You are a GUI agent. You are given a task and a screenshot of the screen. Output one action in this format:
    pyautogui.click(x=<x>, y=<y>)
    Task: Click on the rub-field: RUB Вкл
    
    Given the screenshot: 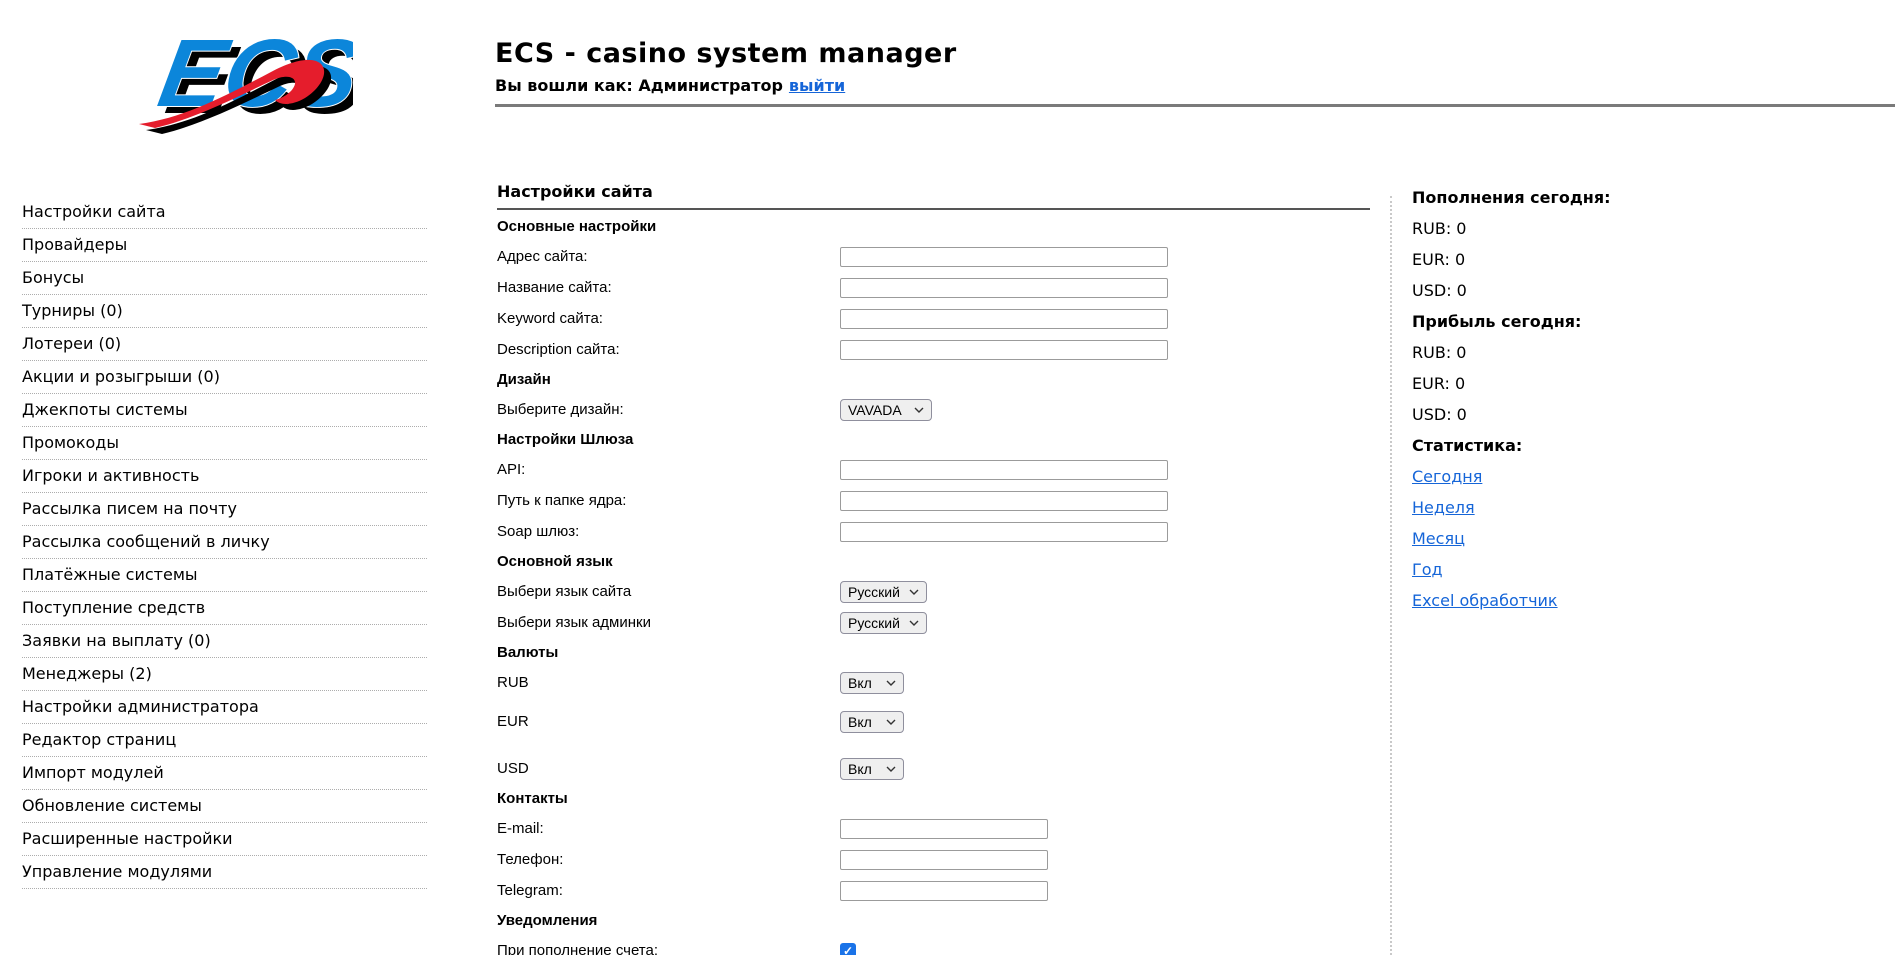 What is the action you would take?
    pyautogui.click(x=933, y=682)
    